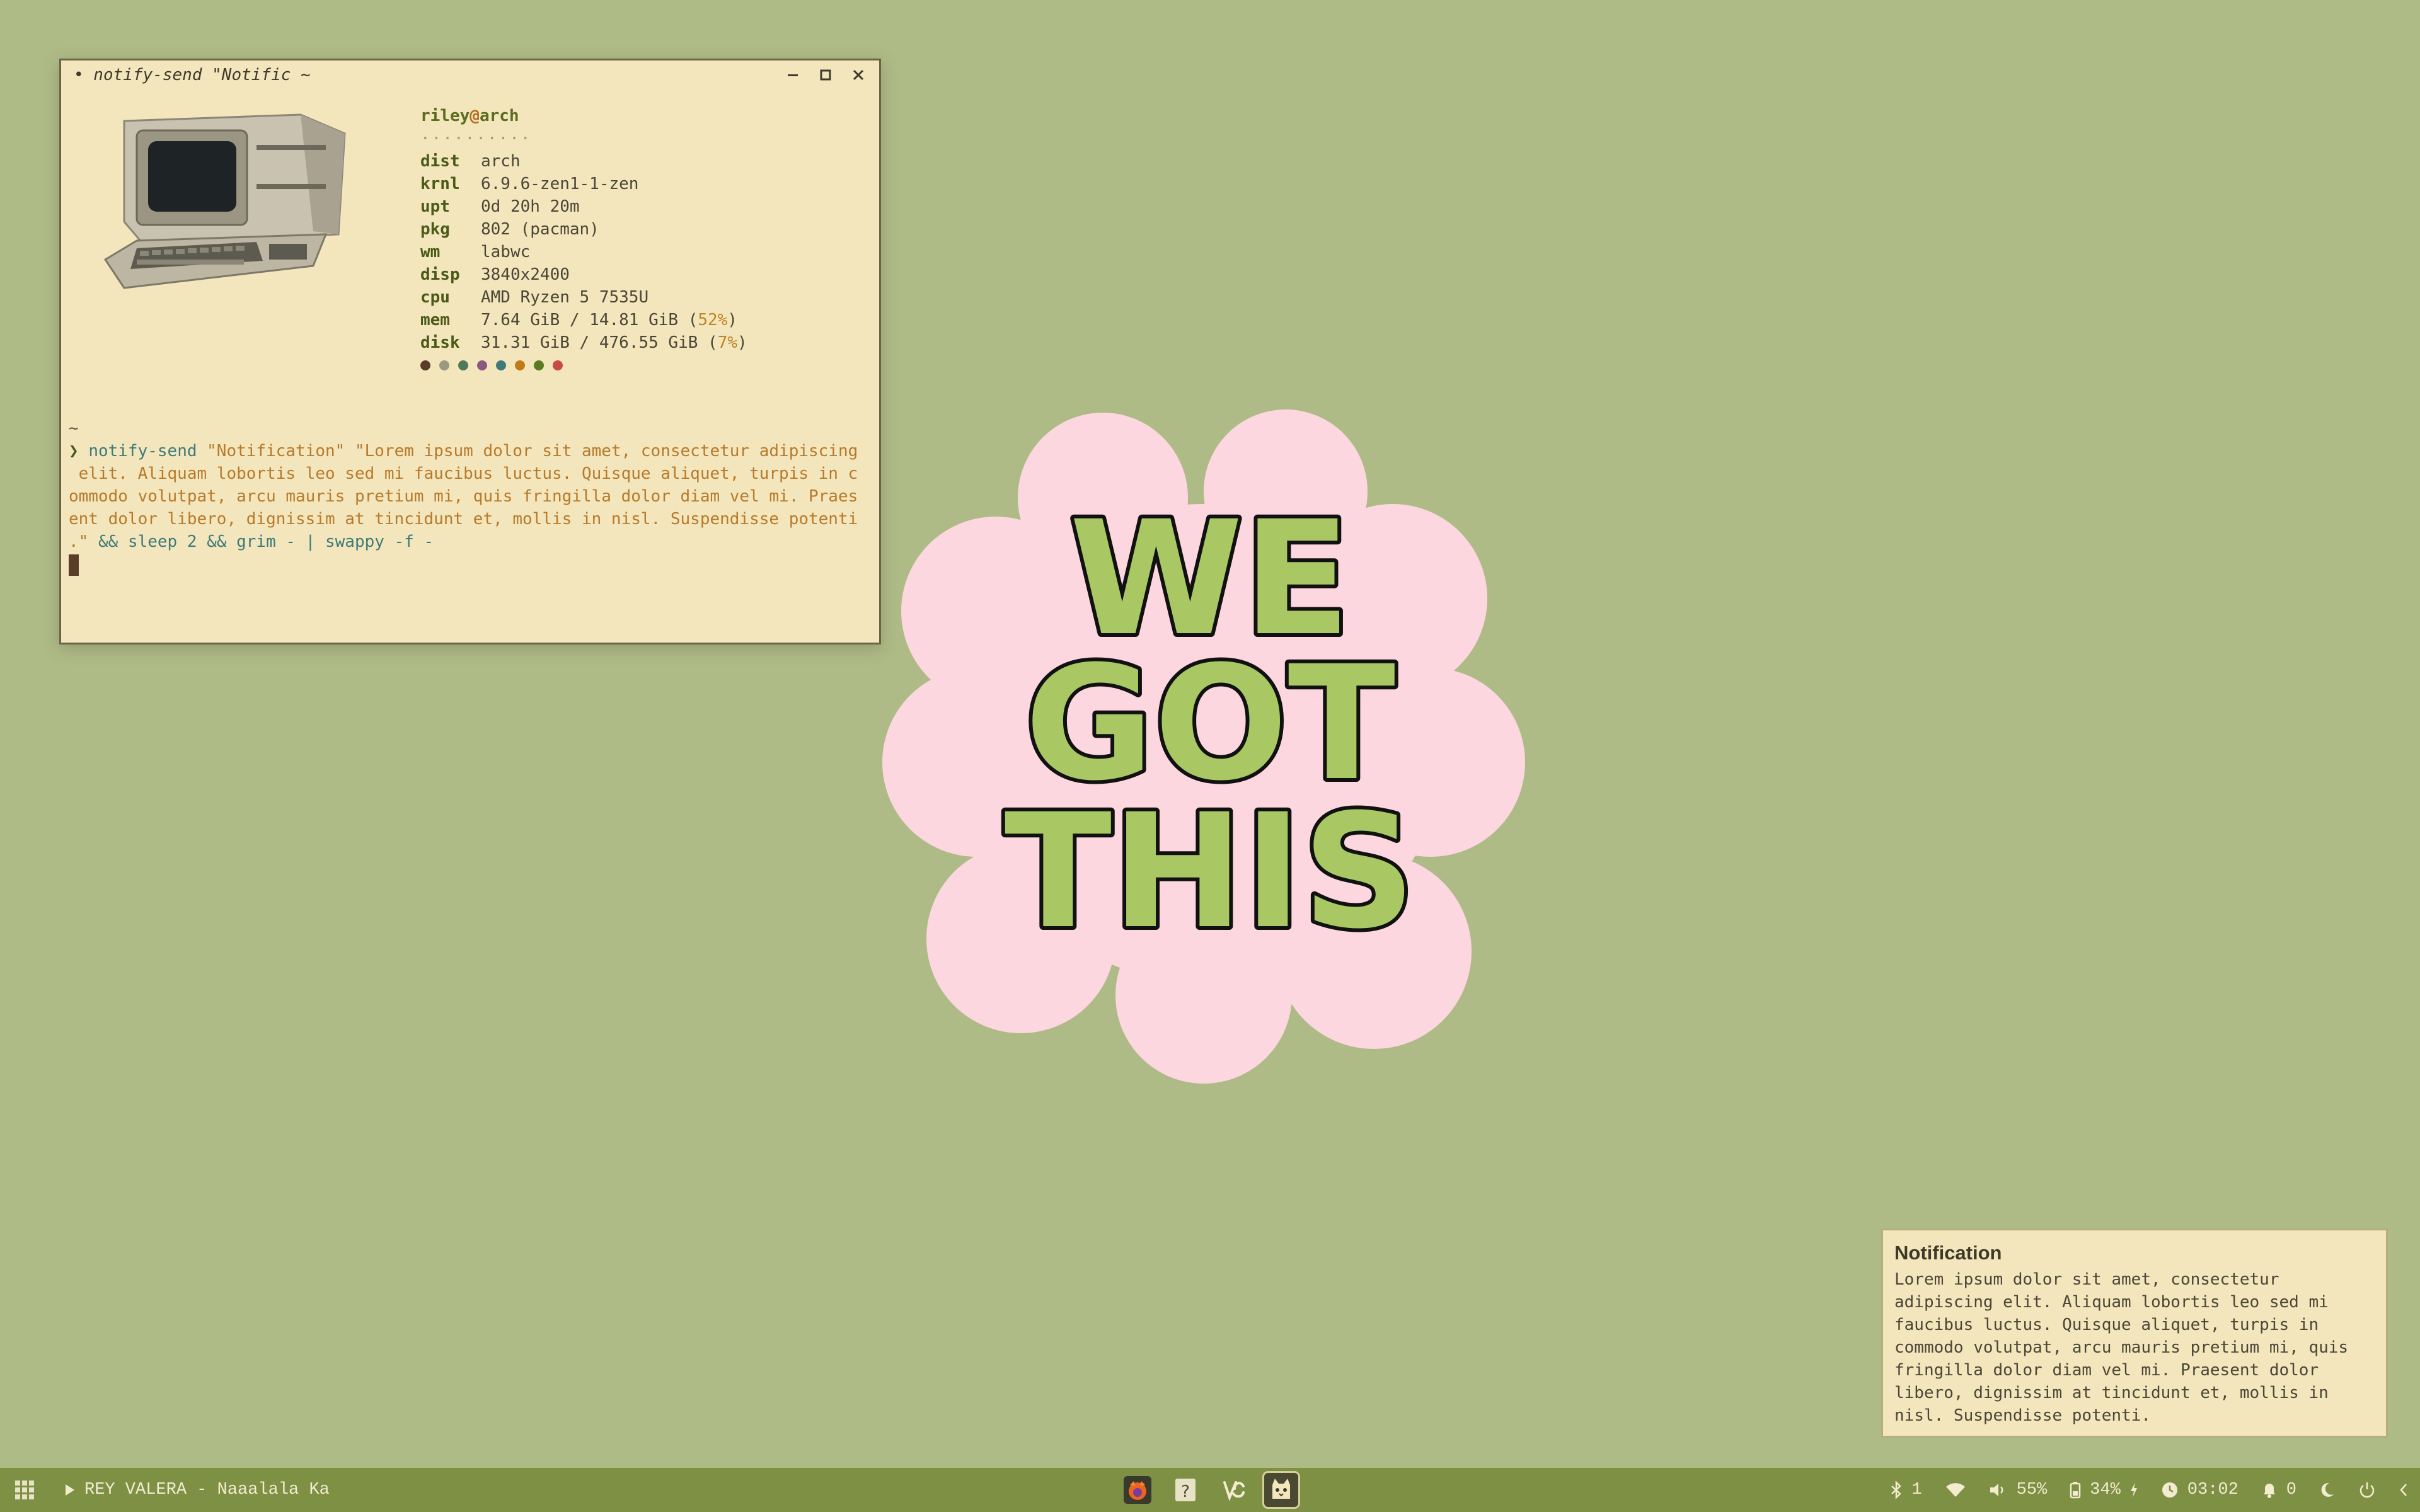 The image size is (2420, 1512). I want to click on command-line-5: ." && sleep 2 && grim - | swappy -f -, so click(252, 541).